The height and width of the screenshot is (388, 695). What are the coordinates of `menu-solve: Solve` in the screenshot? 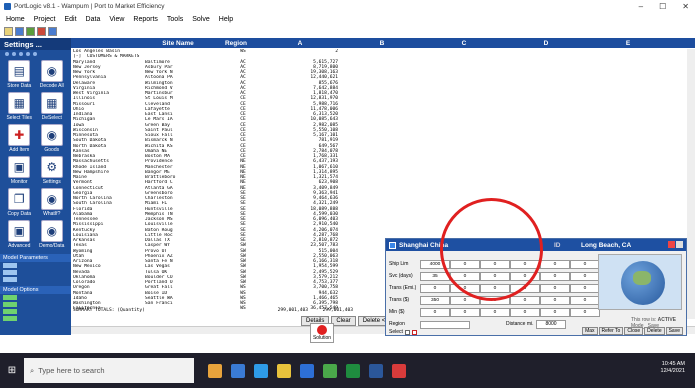 It's located at (201, 19).